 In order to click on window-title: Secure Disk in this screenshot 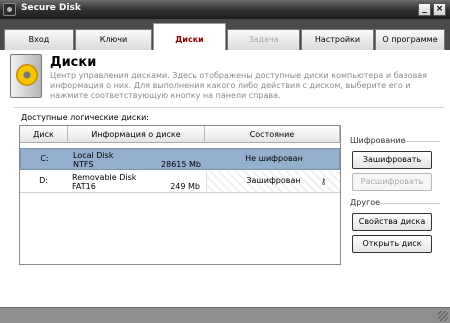, I will do `click(51, 8)`.